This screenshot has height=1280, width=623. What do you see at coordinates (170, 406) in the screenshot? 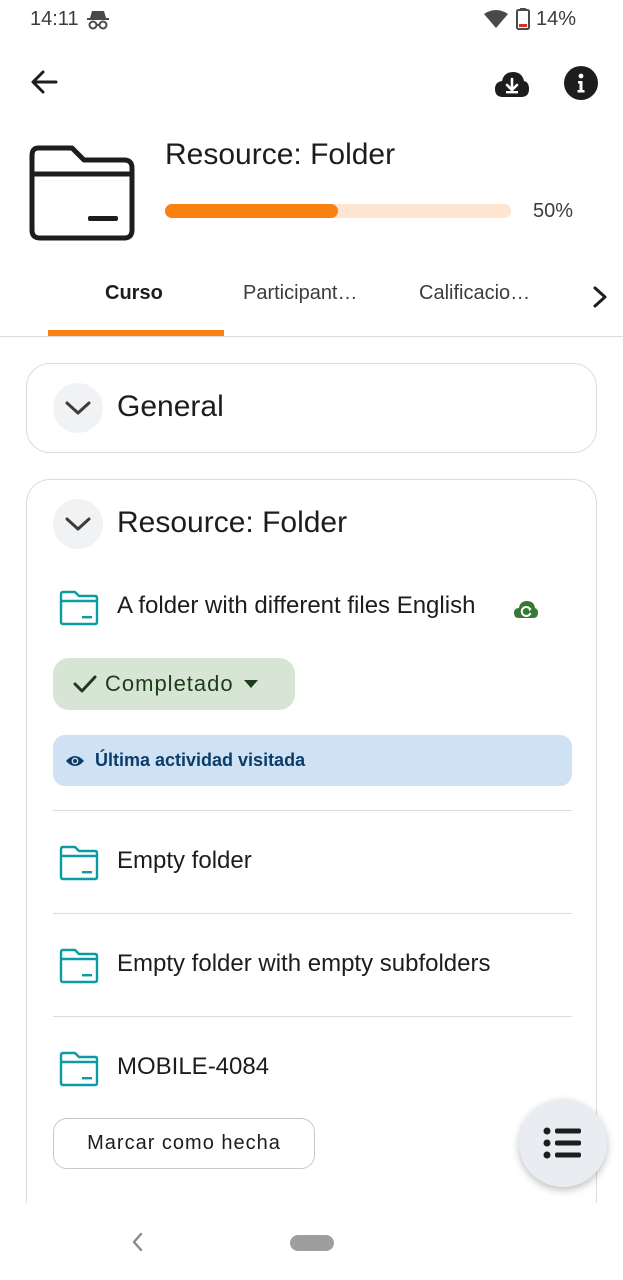
I see `section-title-general: General` at bounding box center [170, 406].